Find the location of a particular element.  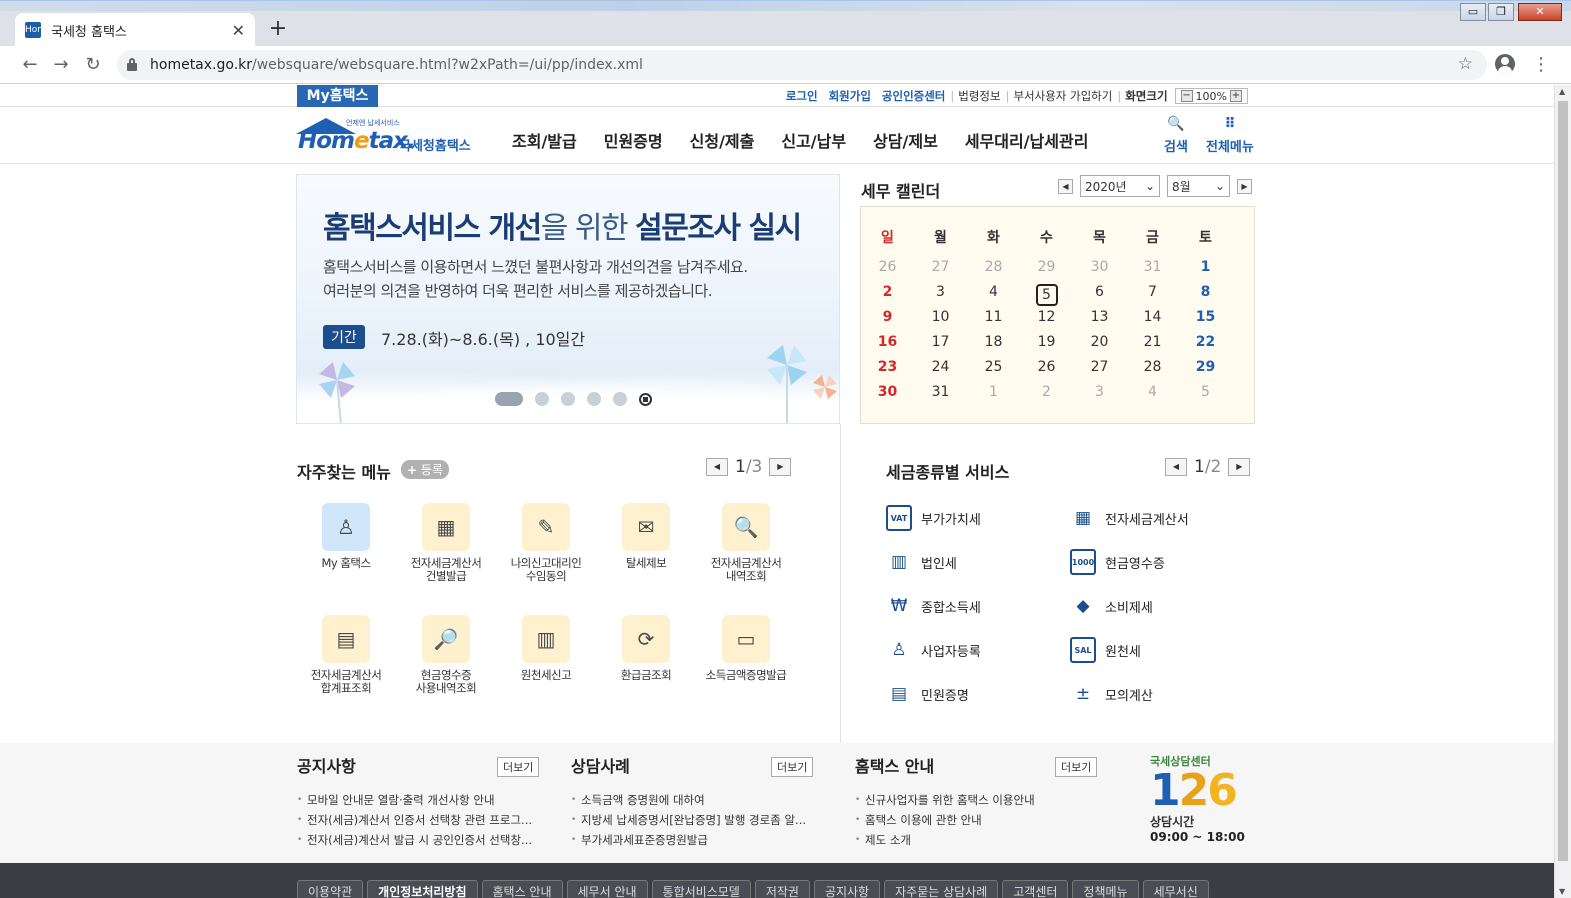

calendar-day: 18 is located at coordinates (993, 342).